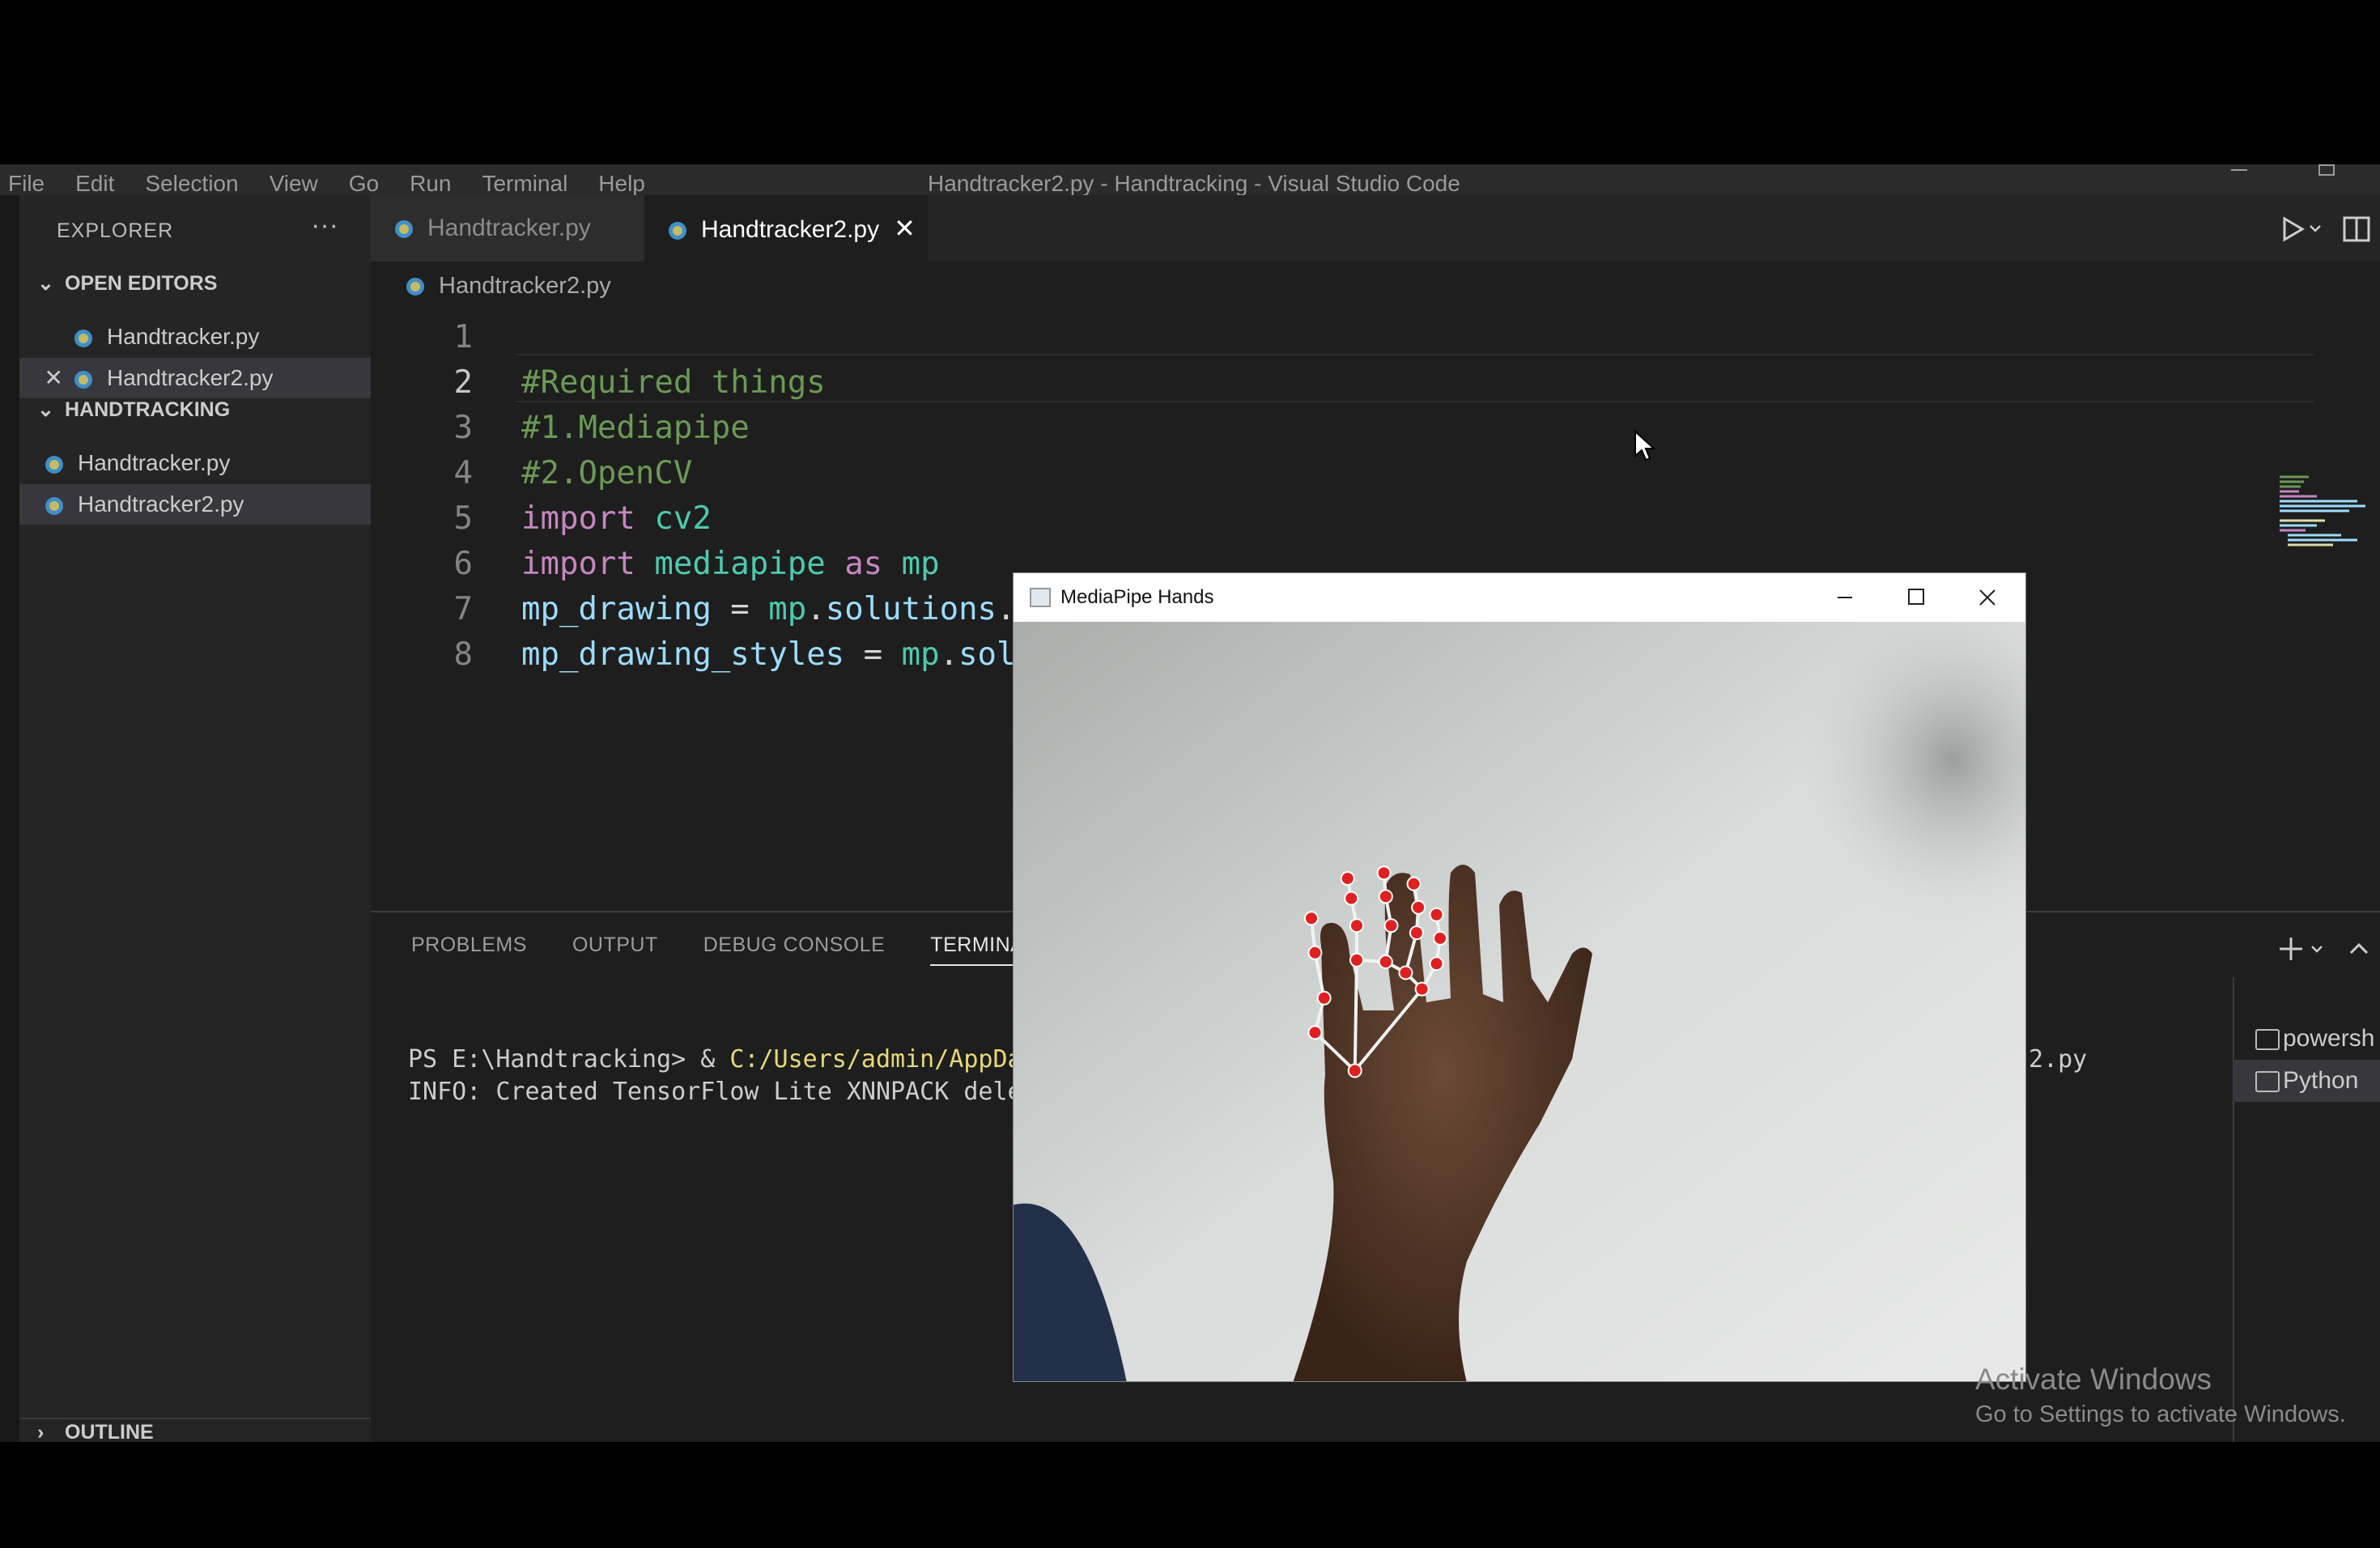 The image size is (2380, 1548). Describe the element at coordinates (790, 230) in the screenshot. I see `tab-label: Handtracker2.py` at that location.